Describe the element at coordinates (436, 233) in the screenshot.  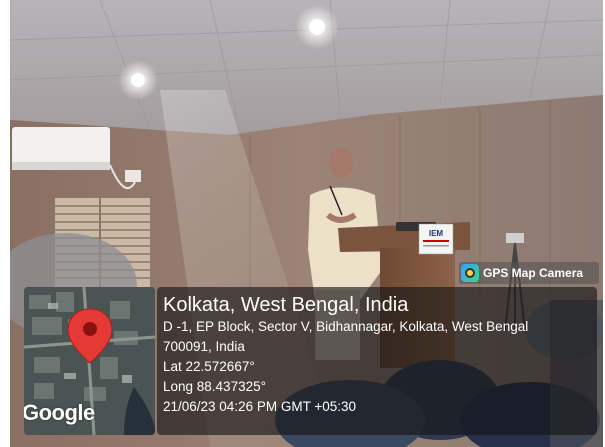
I see `podium-sign-text: IEM` at that location.